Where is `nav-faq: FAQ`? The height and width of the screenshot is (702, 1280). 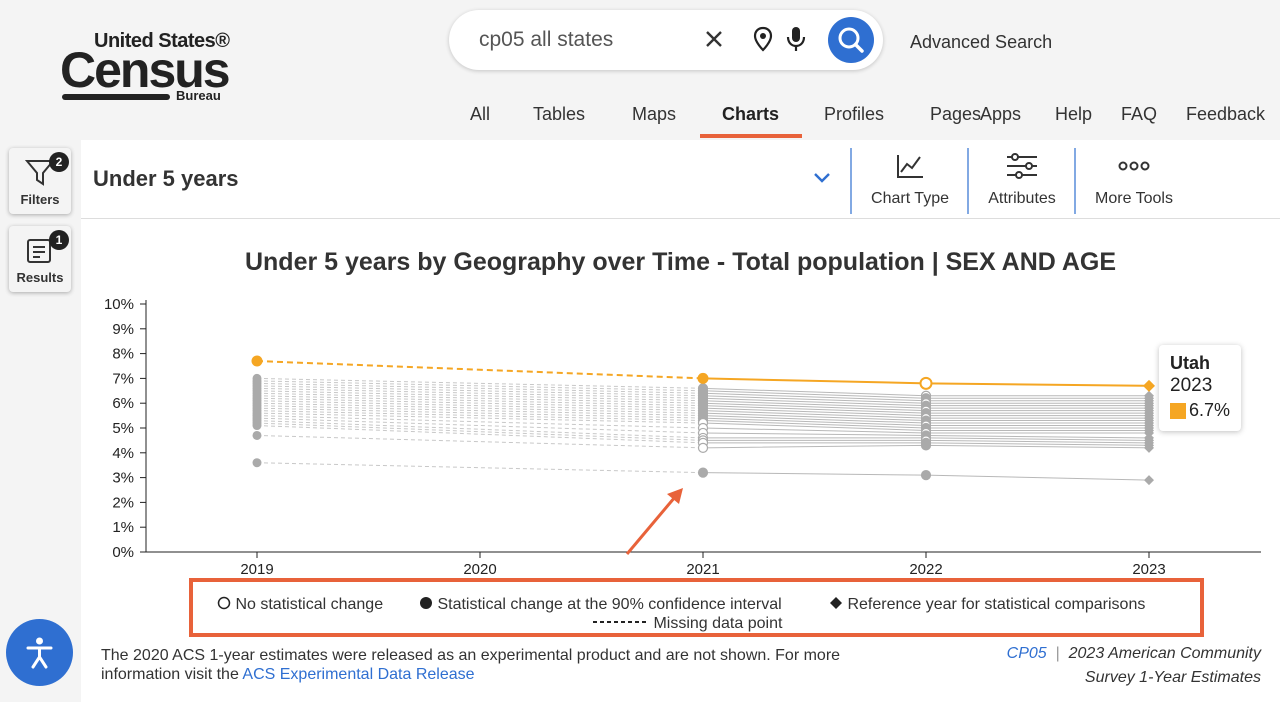
nav-faq: FAQ is located at coordinates (1139, 114).